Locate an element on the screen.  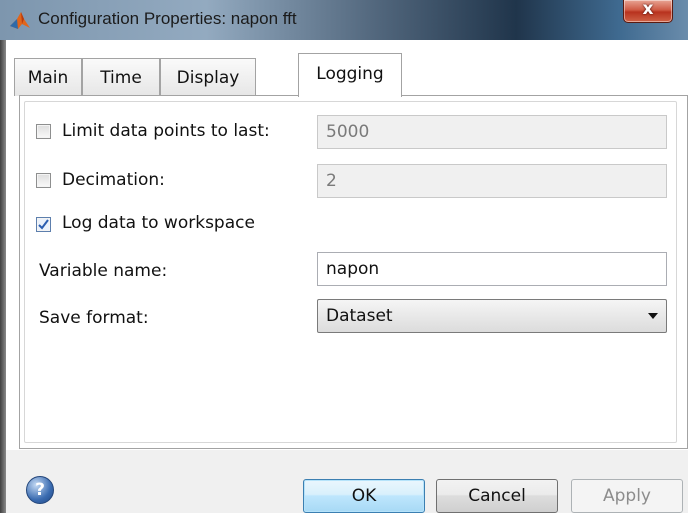
ok-button: OK is located at coordinates (364, 496).